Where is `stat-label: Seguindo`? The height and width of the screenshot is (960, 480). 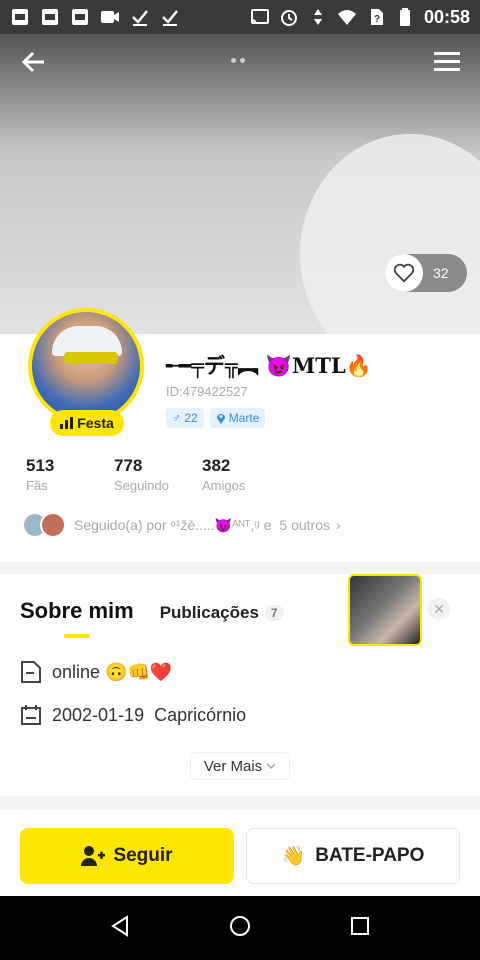
stat-label: Seguindo is located at coordinates (141, 485).